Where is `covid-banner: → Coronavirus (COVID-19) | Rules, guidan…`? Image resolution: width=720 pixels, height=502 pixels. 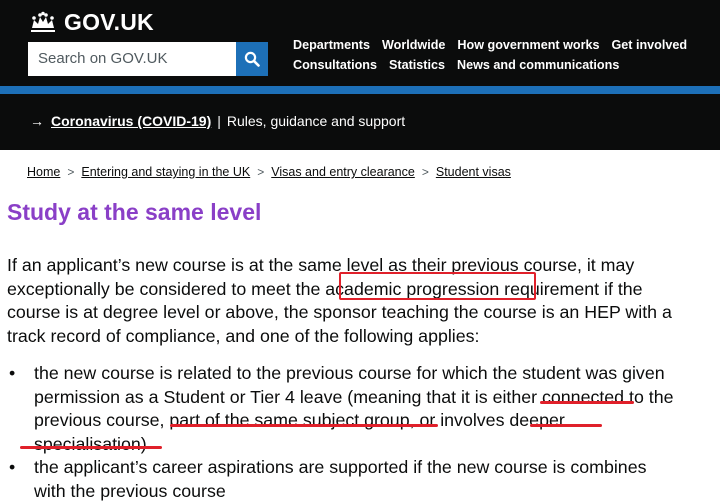 covid-banner: → Coronavirus (COVID-19) | Rules, guidan… is located at coordinates (360, 122).